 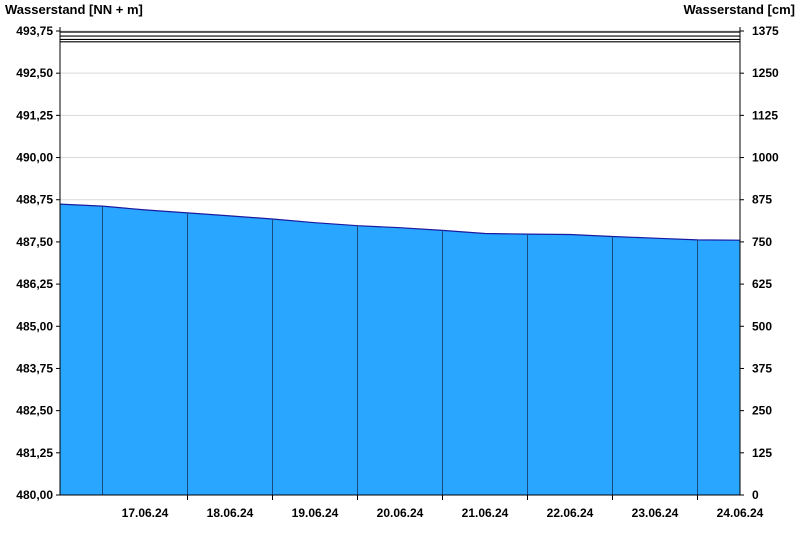 I want to click on y-tick-label-right: 0, so click(x=755, y=495).